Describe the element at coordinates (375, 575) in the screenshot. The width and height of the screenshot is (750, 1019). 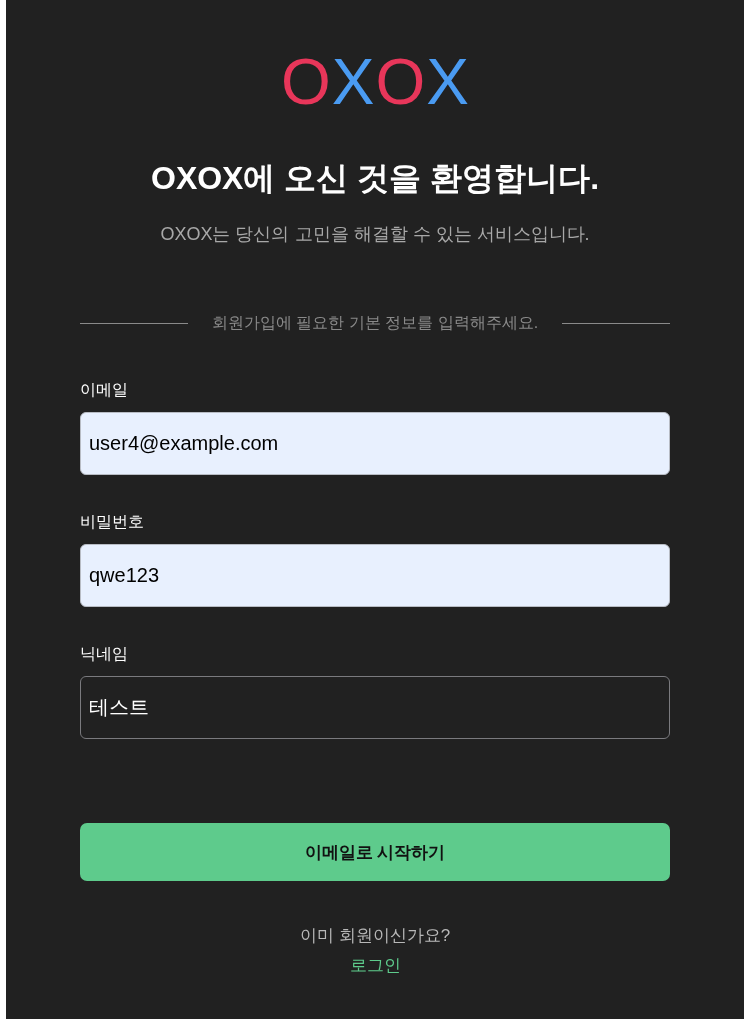
I see `input-field: qwe123` at that location.